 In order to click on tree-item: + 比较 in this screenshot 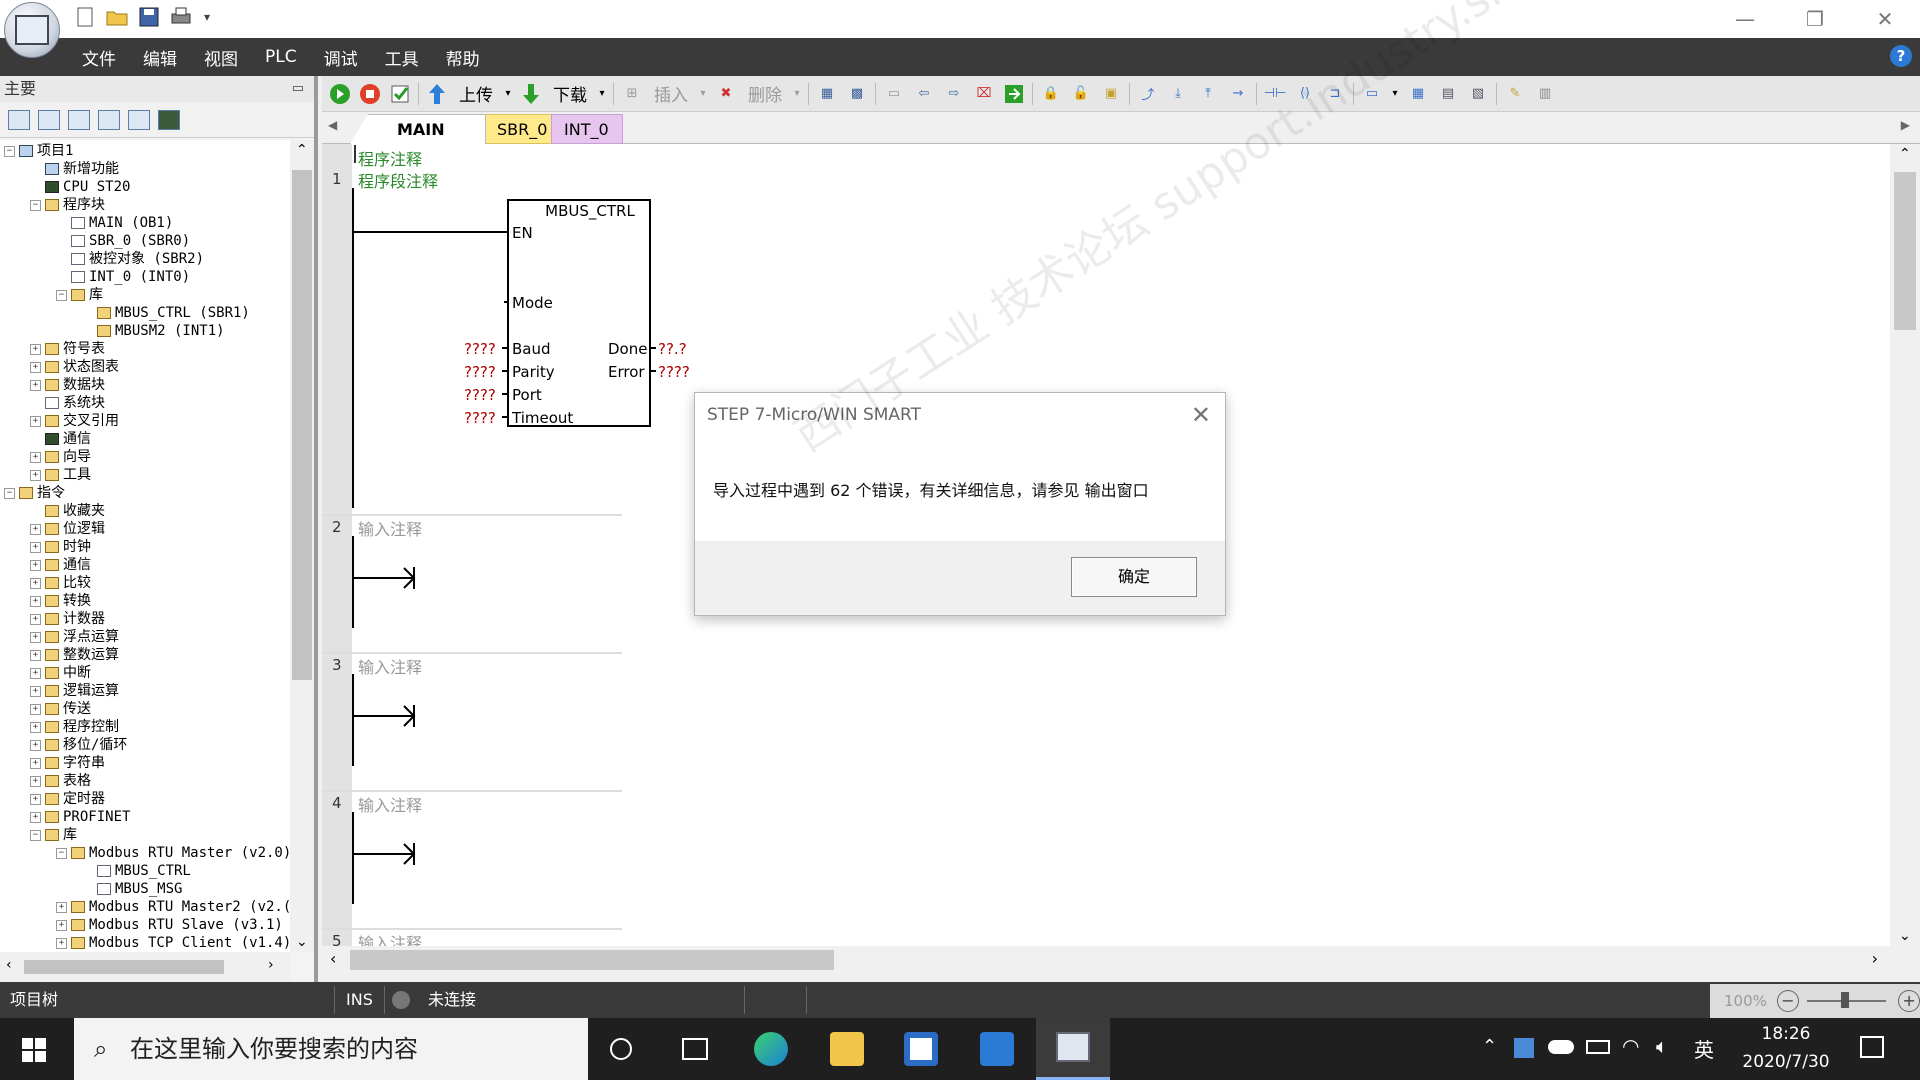, I will do `click(60, 583)`.